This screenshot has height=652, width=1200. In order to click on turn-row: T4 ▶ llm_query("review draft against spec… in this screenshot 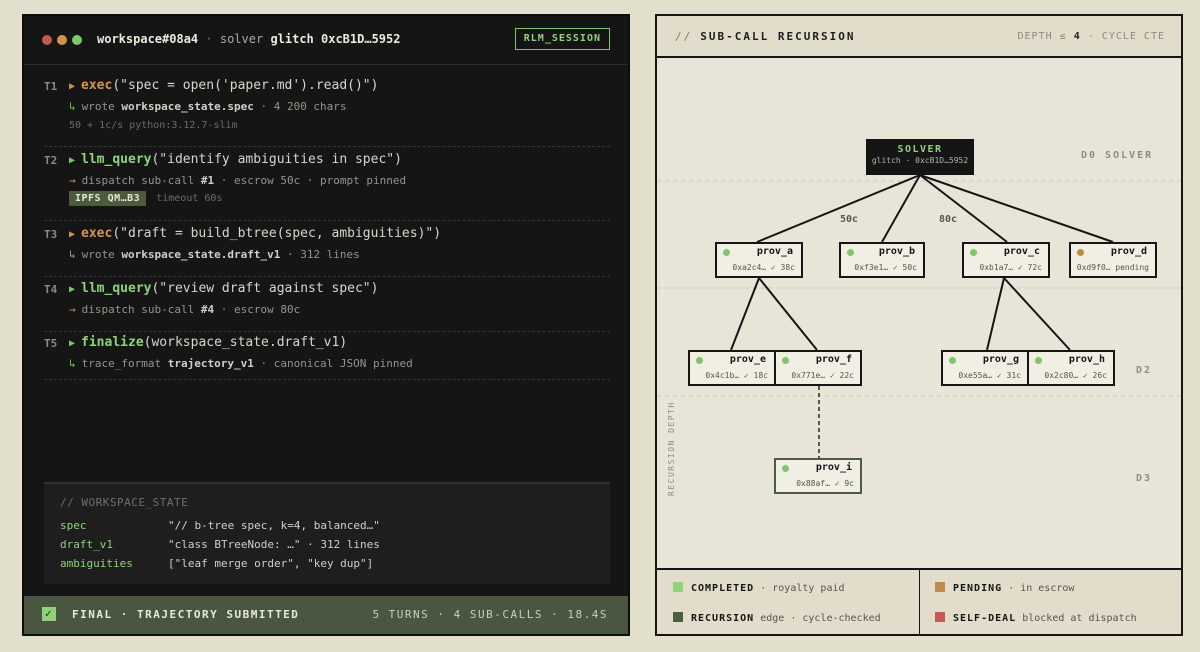, I will do `click(327, 306)`.